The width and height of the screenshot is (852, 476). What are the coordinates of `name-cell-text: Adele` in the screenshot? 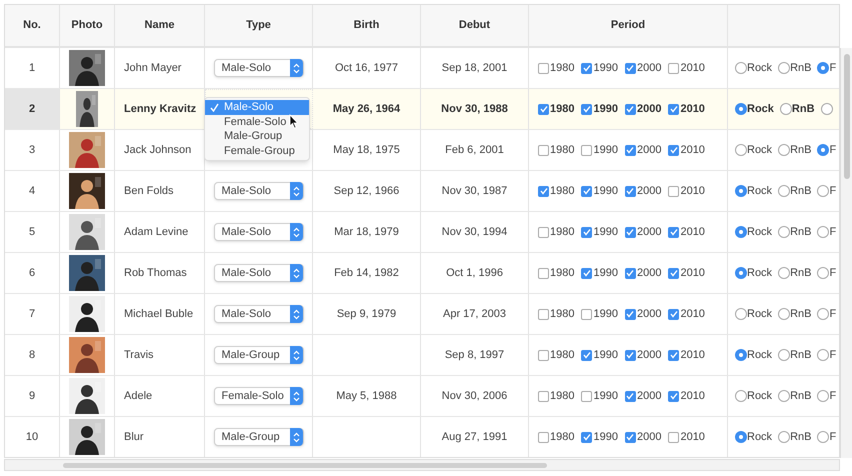 It's located at (138, 396).